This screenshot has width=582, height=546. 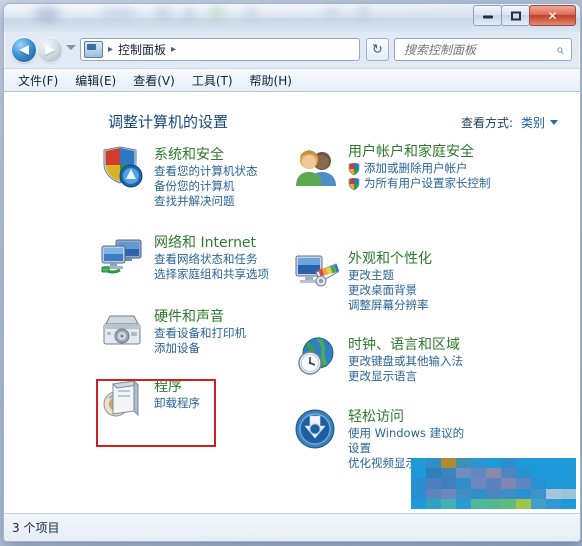 I want to click on refresh-button: ↻, so click(x=377, y=49).